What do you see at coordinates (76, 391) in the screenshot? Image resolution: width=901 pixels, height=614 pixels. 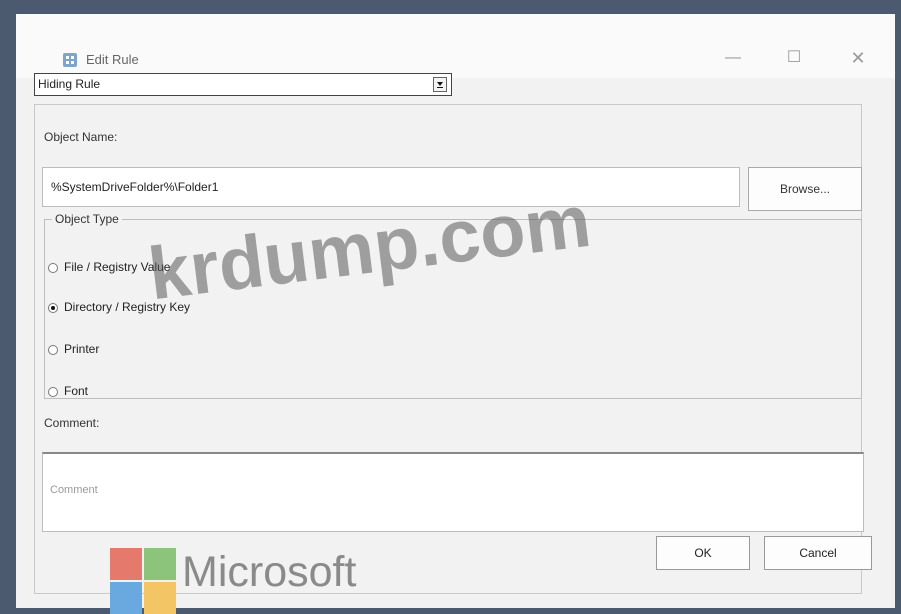 I see `radio-label: Font` at bounding box center [76, 391].